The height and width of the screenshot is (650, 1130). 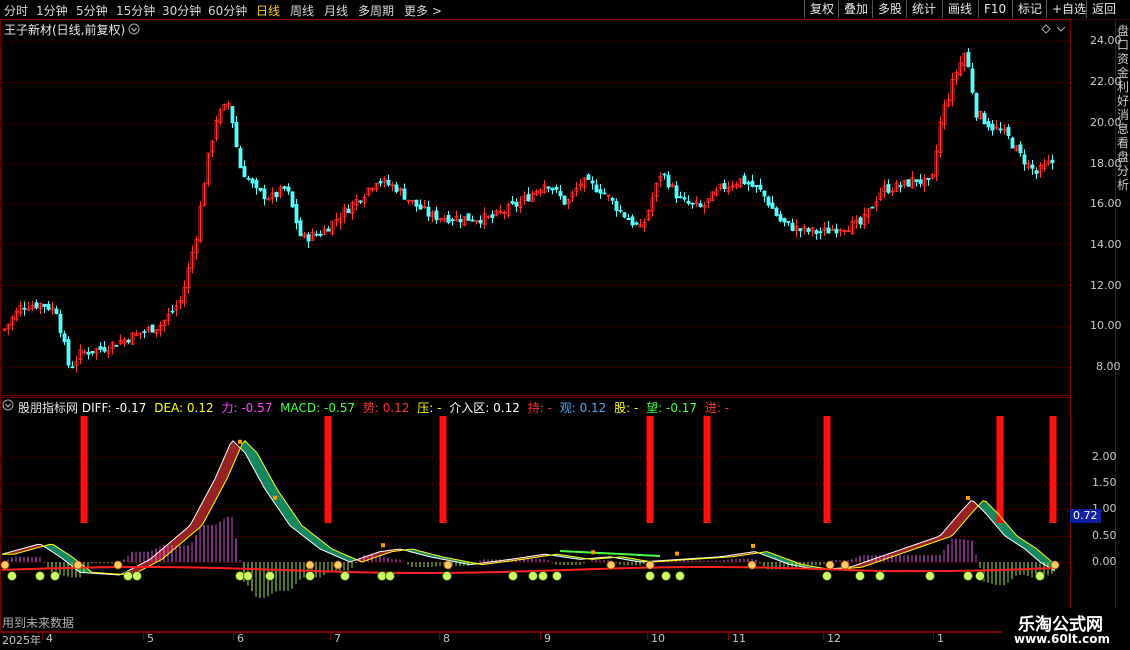 What do you see at coordinates (240, 638) in the screenshot?
I see `date-label-month: 6` at bounding box center [240, 638].